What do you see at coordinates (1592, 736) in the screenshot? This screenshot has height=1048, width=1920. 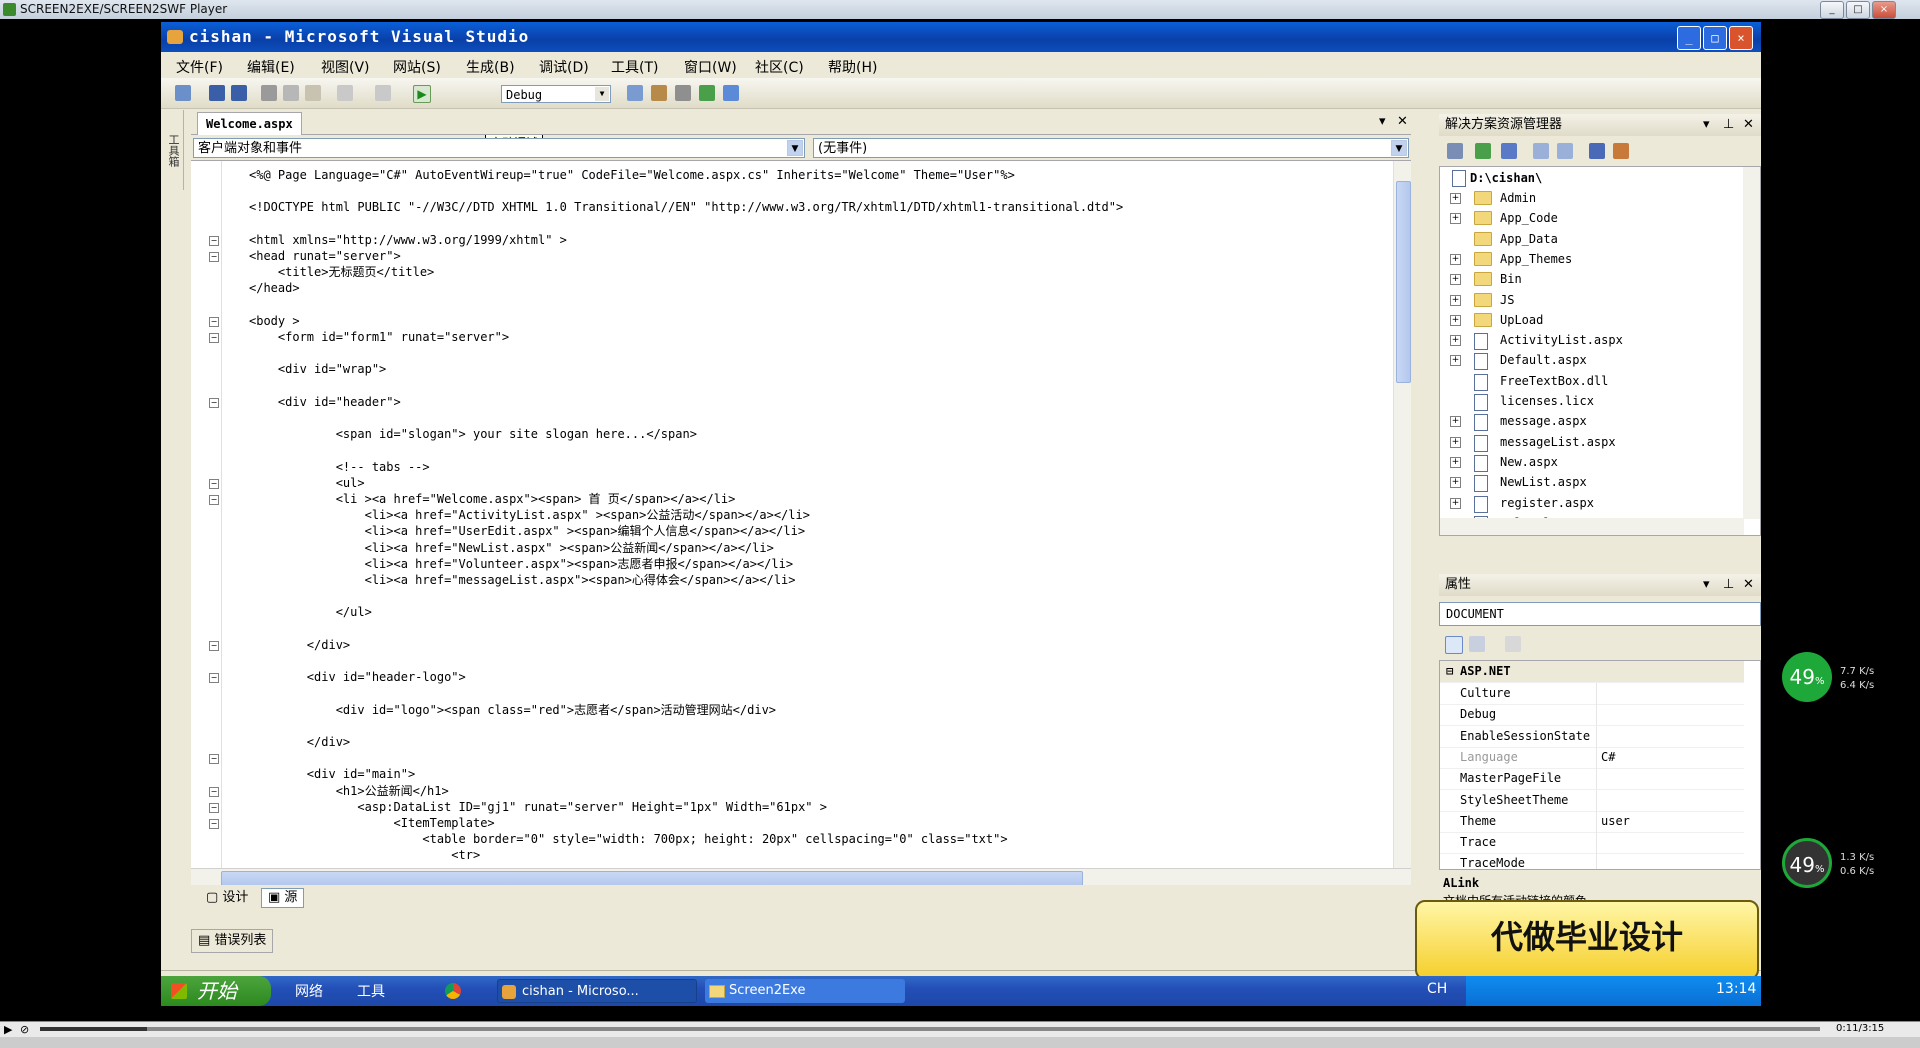 I see `property-row: EnableSessionState` at bounding box center [1592, 736].